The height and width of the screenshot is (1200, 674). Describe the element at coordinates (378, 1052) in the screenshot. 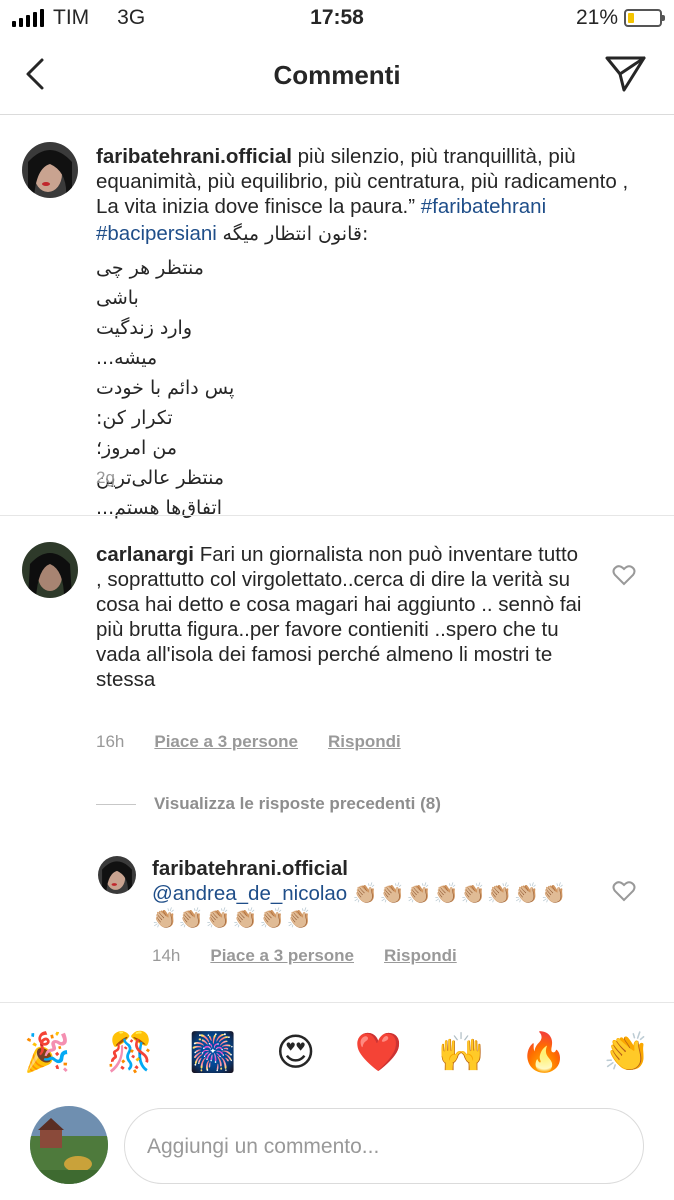

I see `emoji-button: ❤️` at that location.